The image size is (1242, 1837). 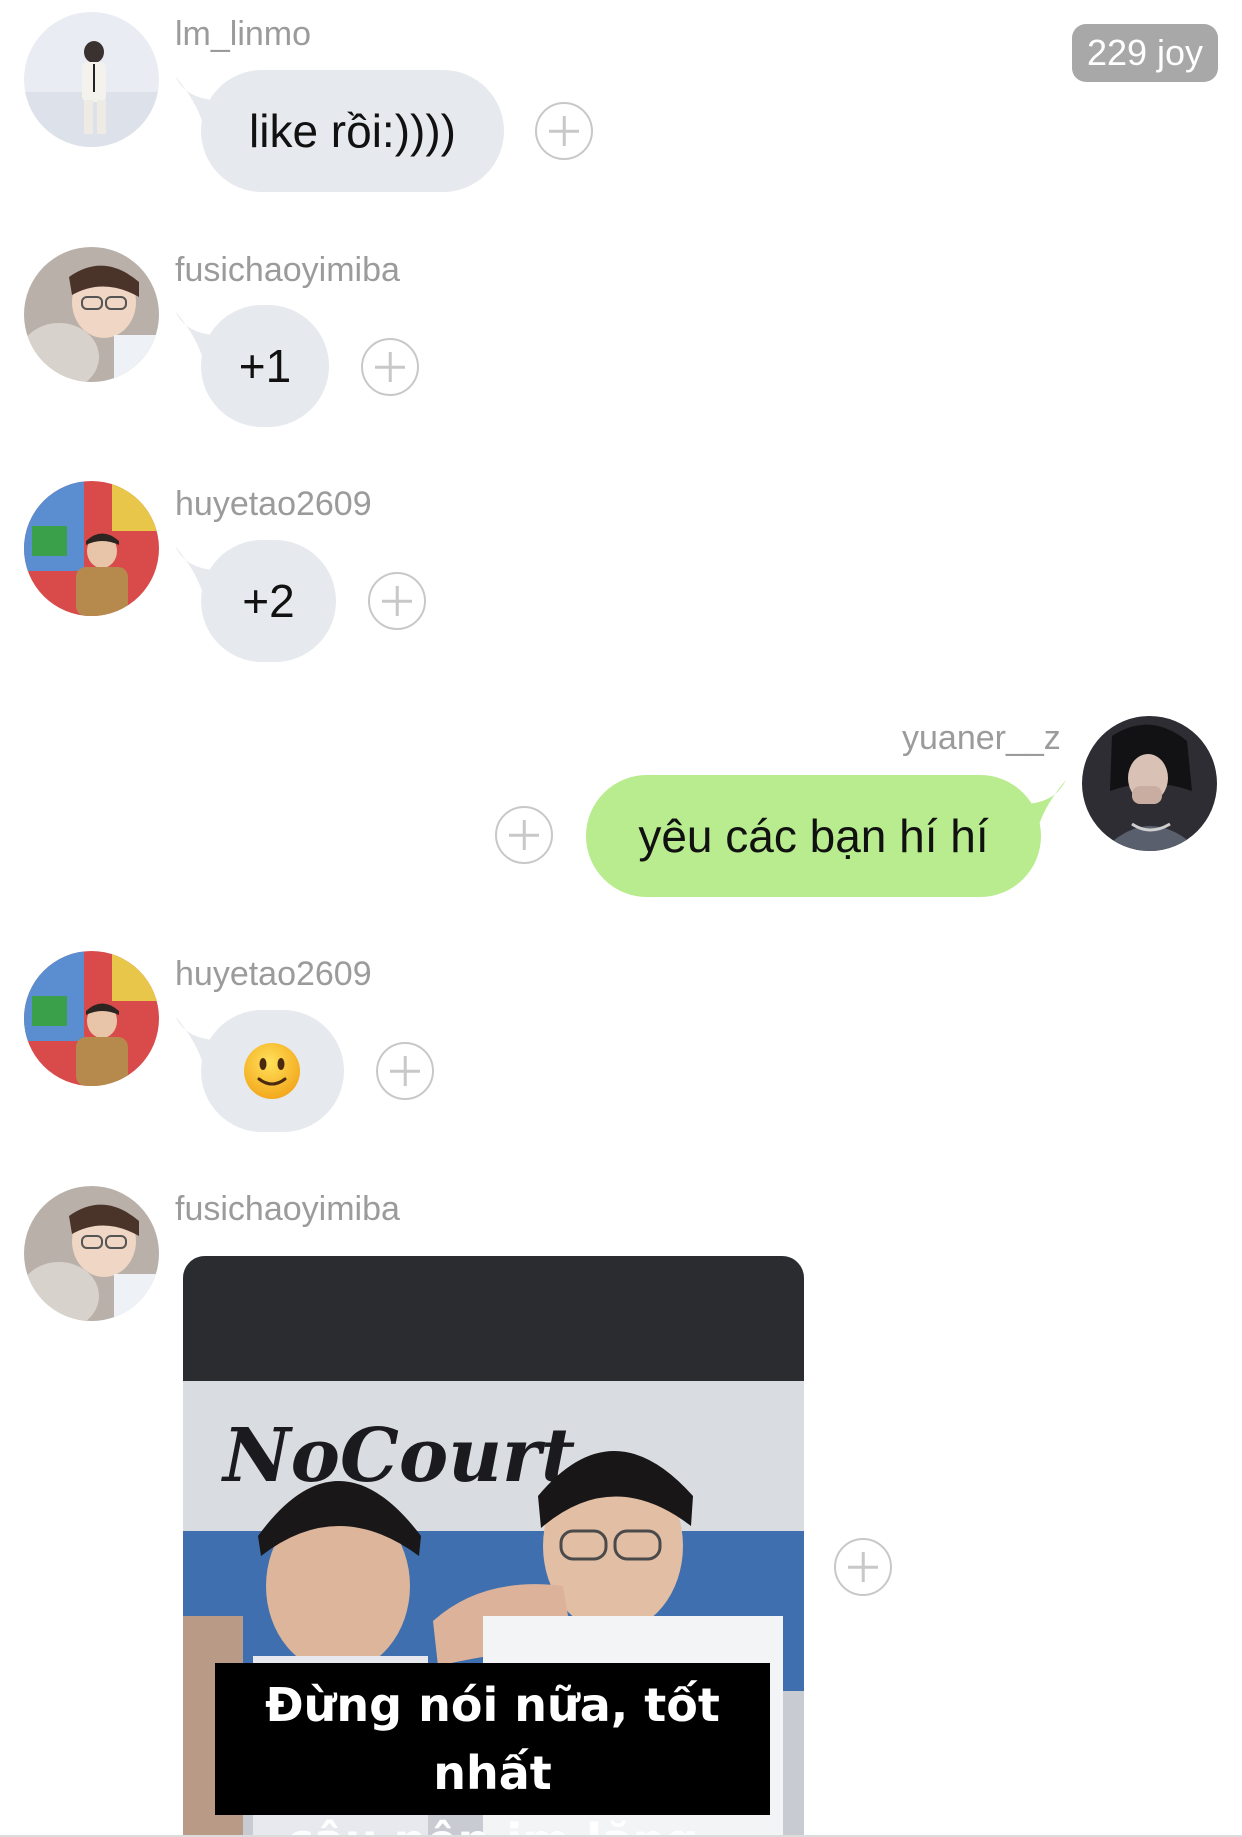 I want to click on meme-caption-line: cậu nên im lặng, so click(x=492, y=1822).